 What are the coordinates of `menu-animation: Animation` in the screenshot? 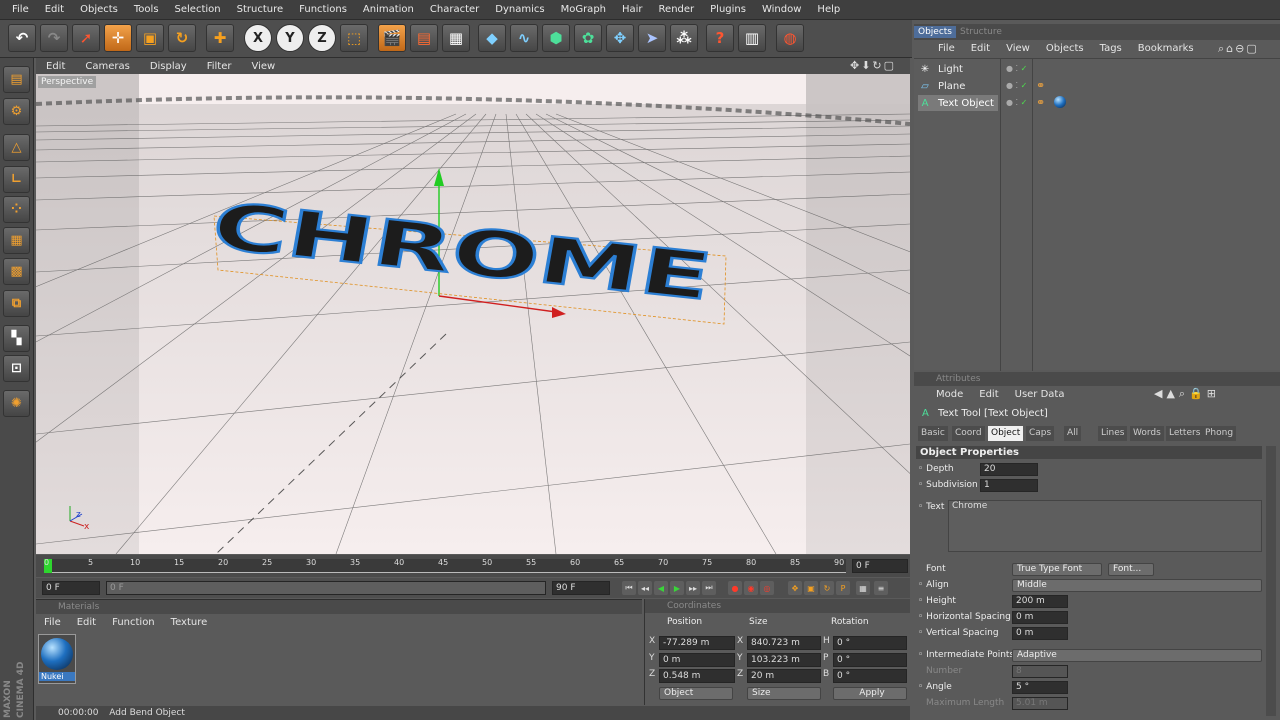 It's located at (388, 9).